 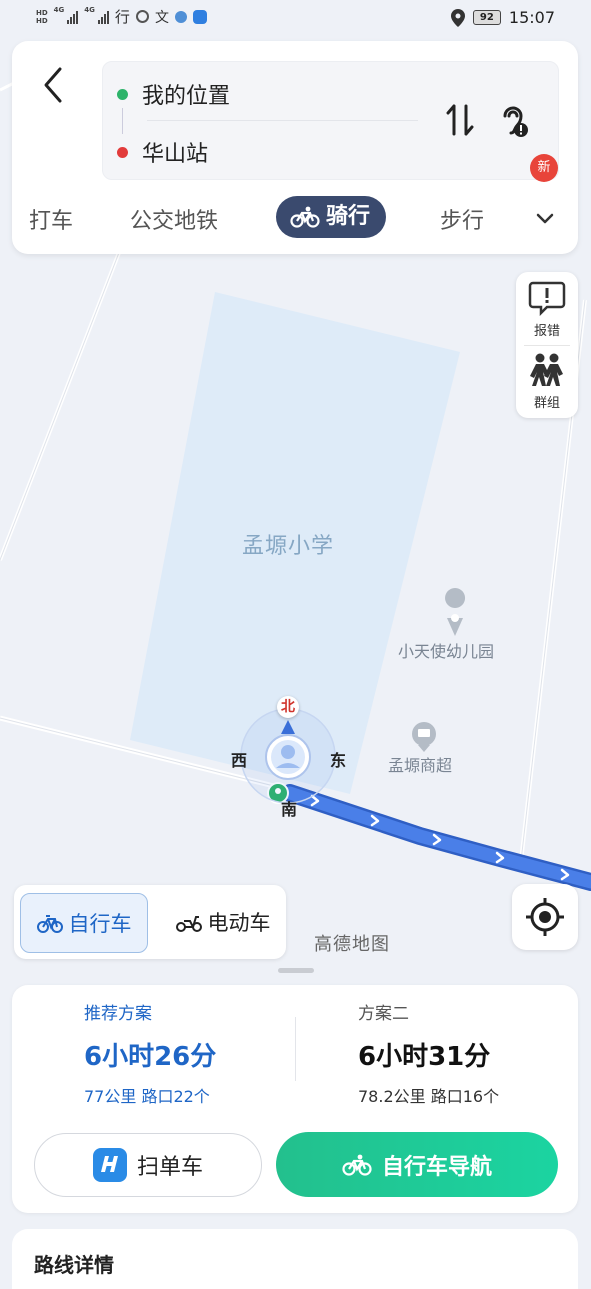 What do you see at coordinates (296, 970) in the screenshot?
I see `sheet-drag-handle` at bounding box center [296, 970].